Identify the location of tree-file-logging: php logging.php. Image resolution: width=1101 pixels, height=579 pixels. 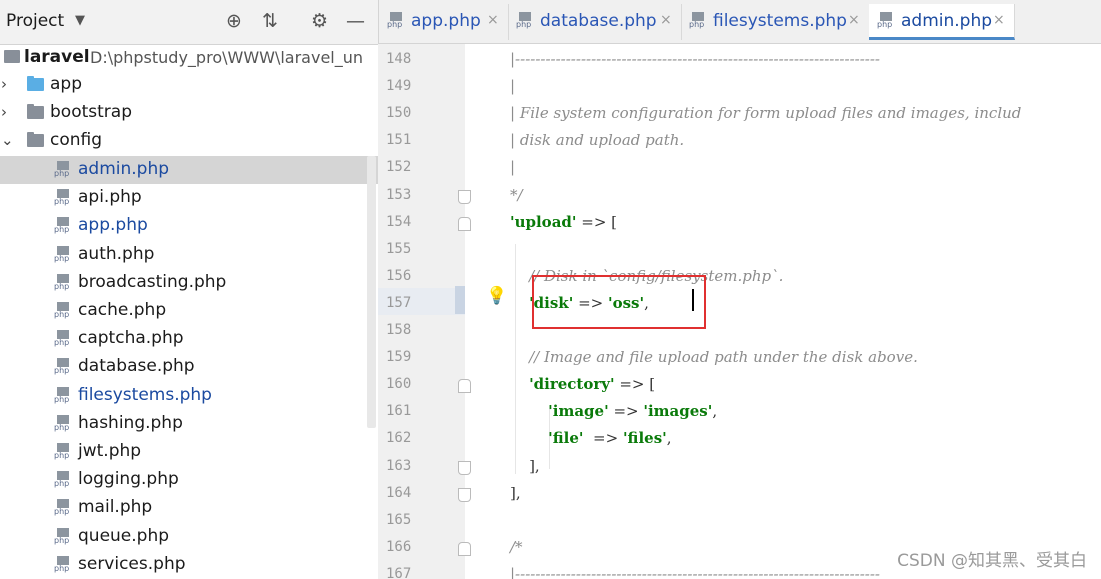
(189, 480).